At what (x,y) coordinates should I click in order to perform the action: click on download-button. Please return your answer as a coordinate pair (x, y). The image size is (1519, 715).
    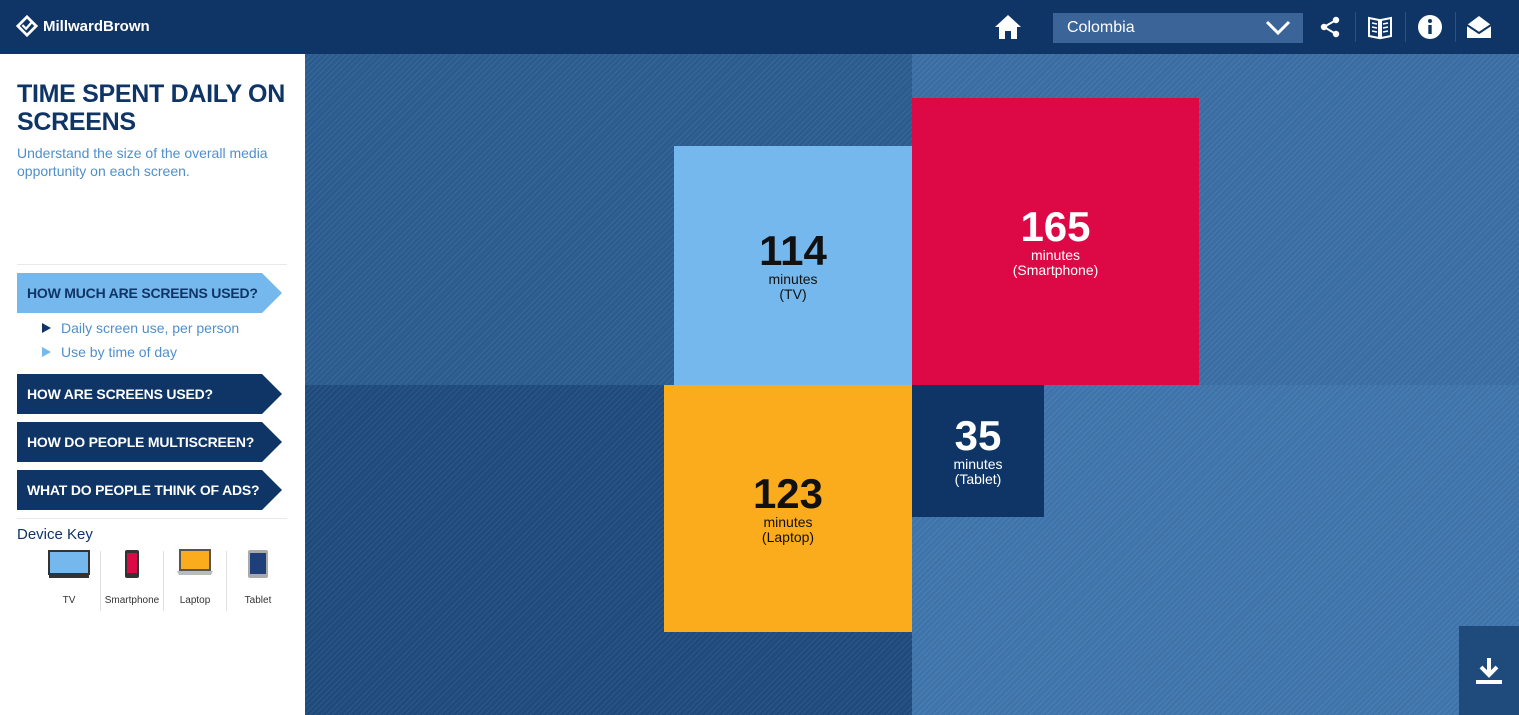
    Looking at the image, I should click on (1489, 670).